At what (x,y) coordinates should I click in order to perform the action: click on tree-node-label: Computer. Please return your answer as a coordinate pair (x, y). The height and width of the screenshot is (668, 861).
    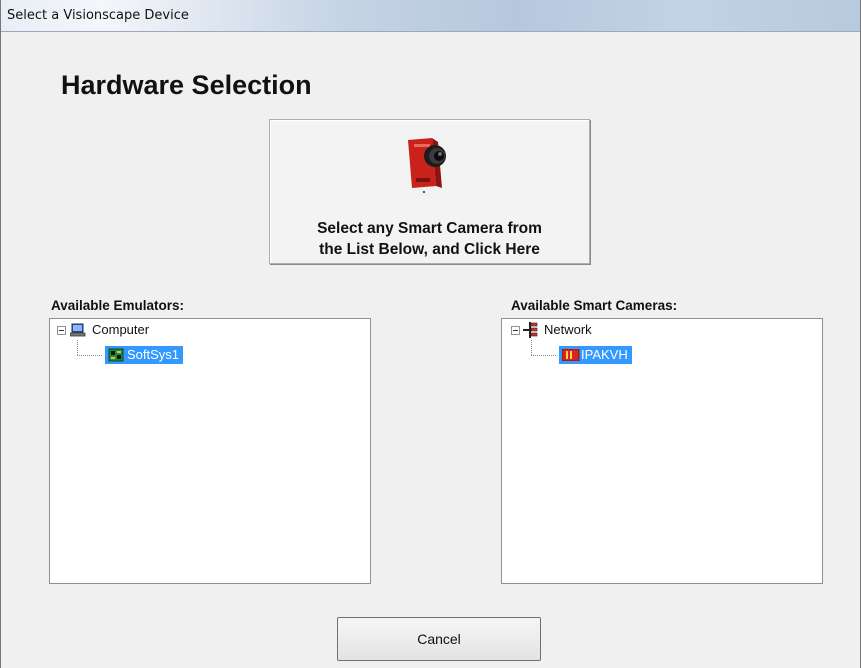
    Looking at the image, I should click on (121, 329).